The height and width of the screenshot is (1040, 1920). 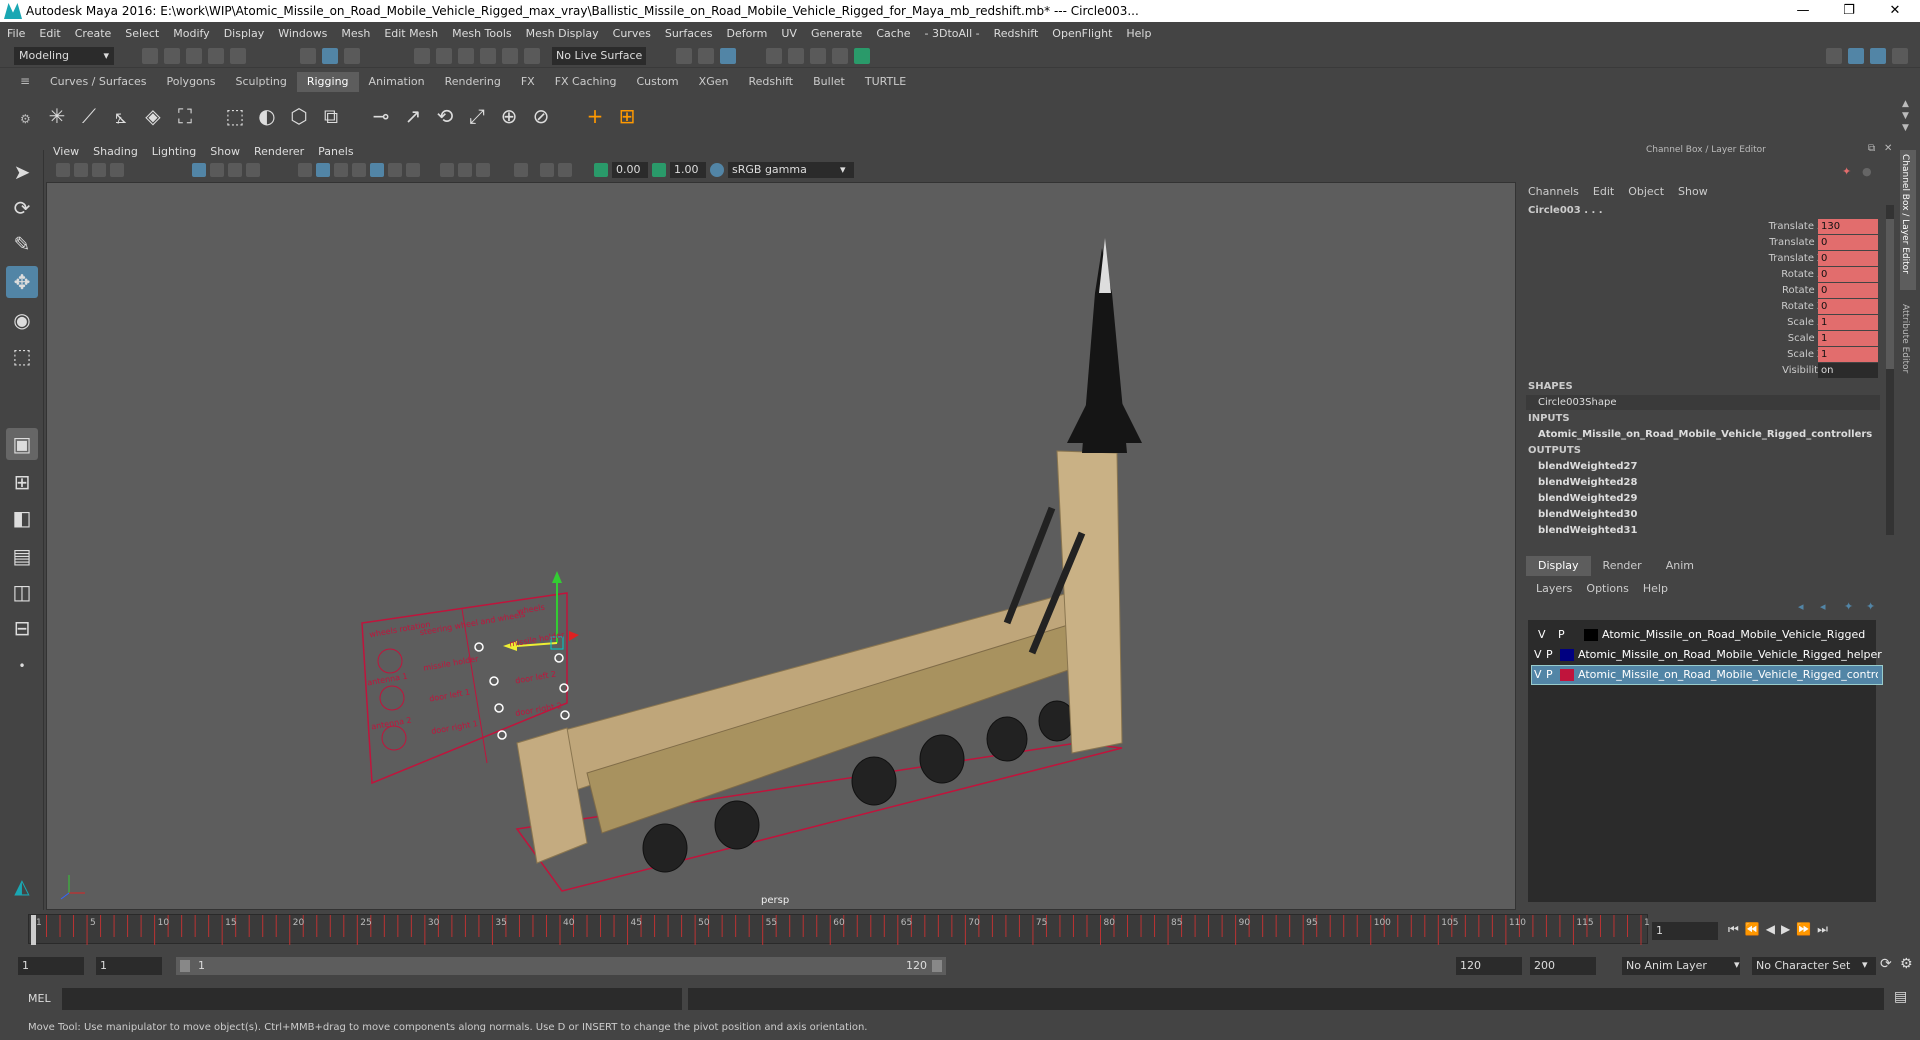 I want to click on lock-icon: ●, so click(x=1867, y=171).